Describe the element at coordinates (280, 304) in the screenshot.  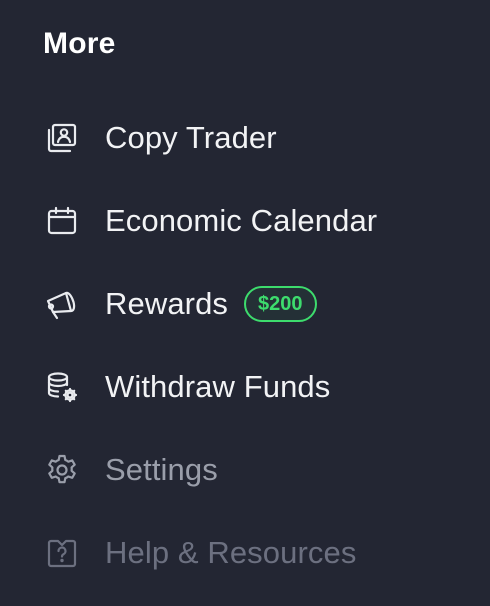
I see `rewards-badge: $200` at that location.